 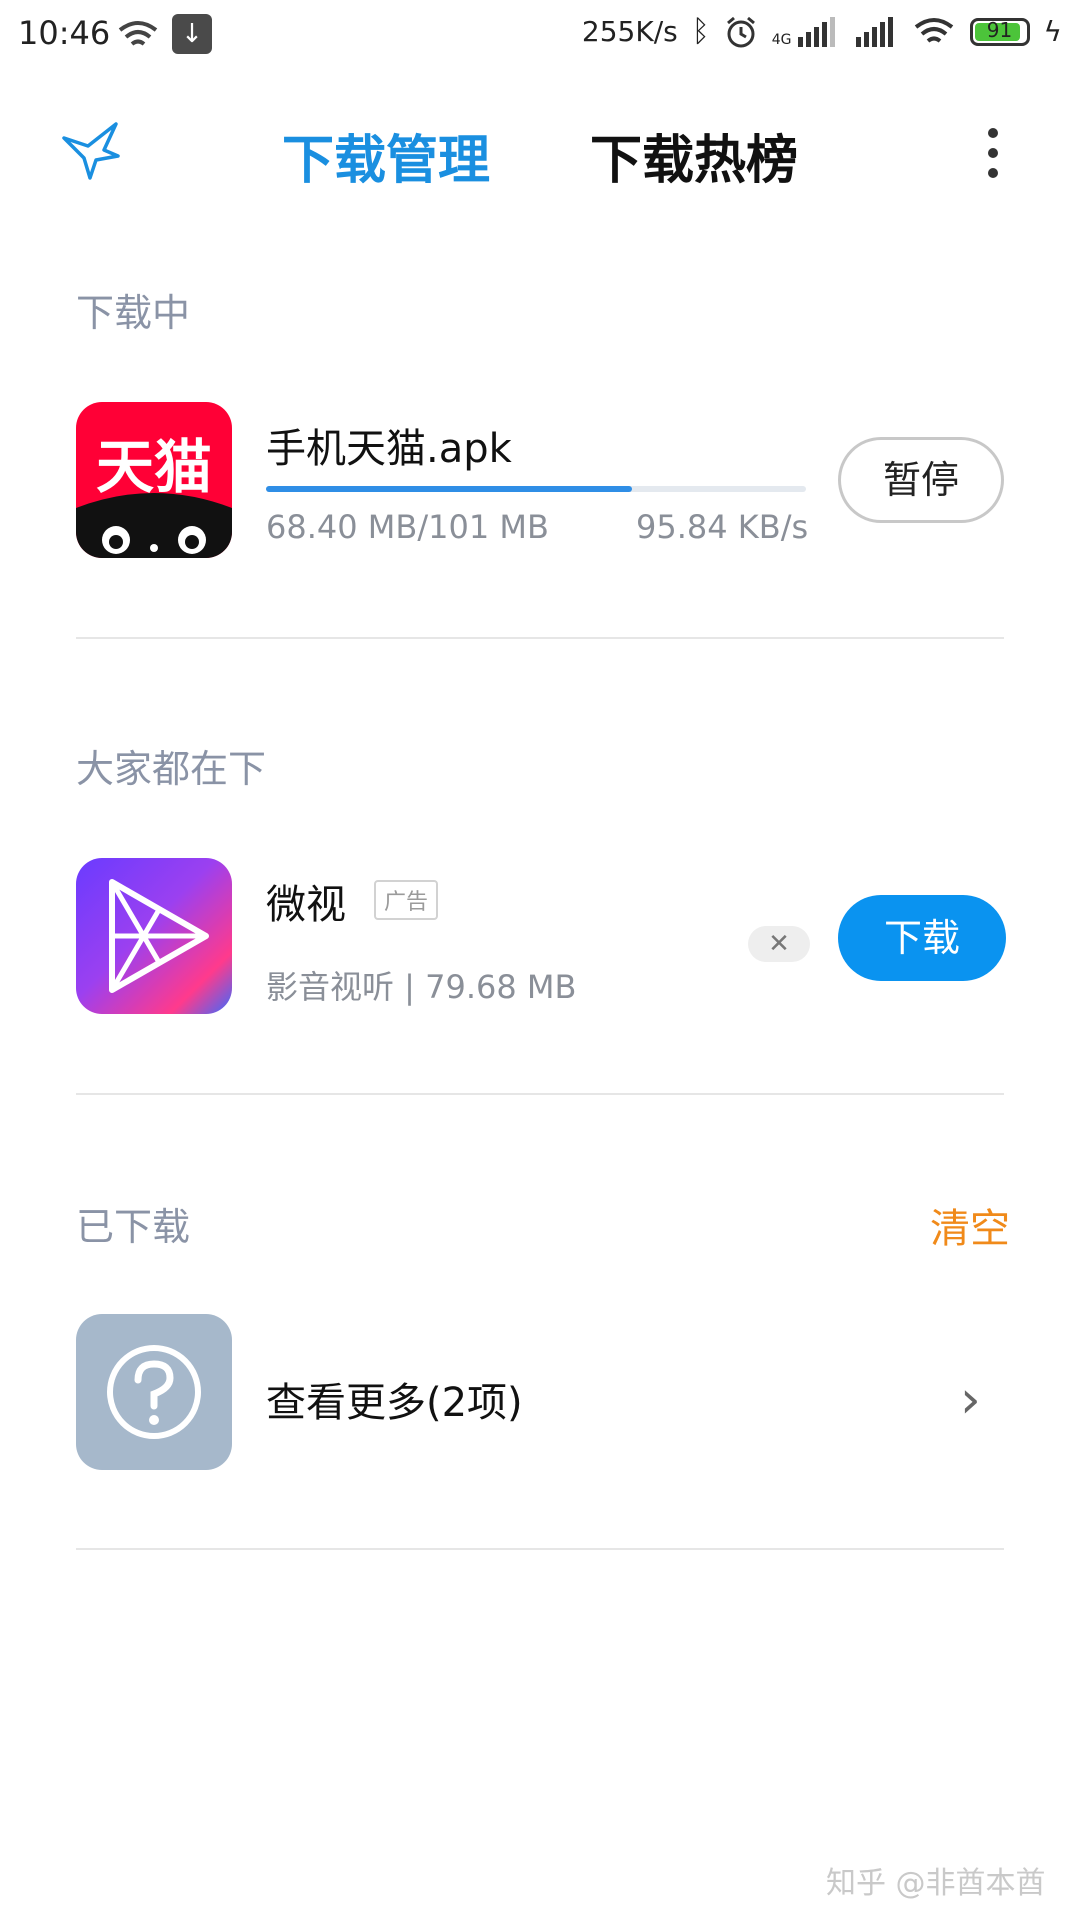 I want to click on unknown-file-icon, so click(x=154, y=1392).